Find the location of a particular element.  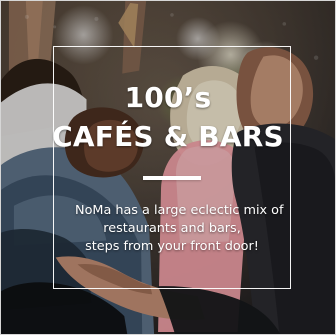

divider is located at coordinates (172, 178).